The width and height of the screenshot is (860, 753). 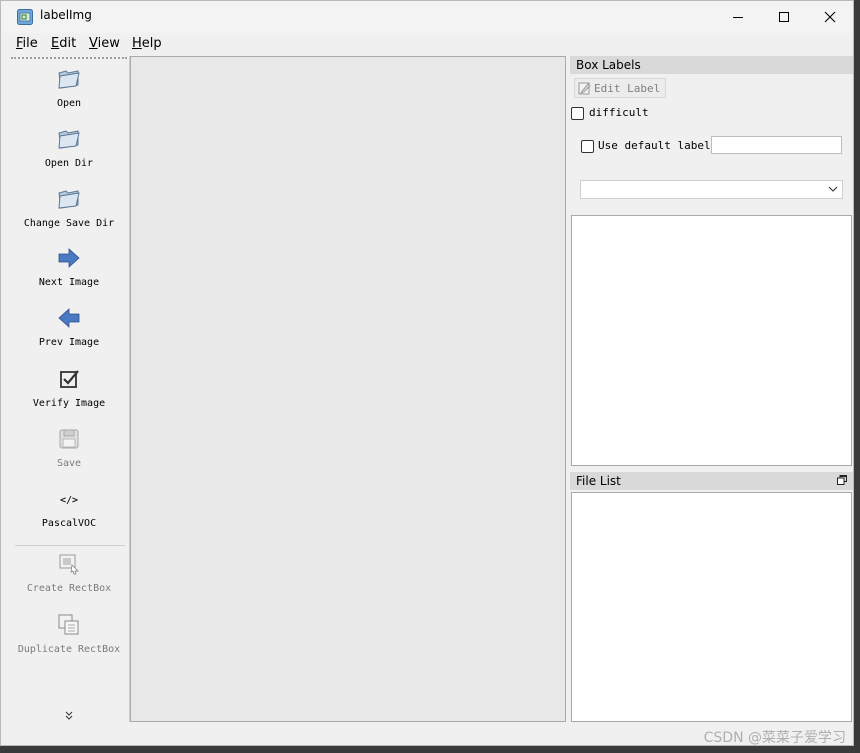 I want to click on create-rectbox-label: Create RectBox, so click(x=69, y=588).